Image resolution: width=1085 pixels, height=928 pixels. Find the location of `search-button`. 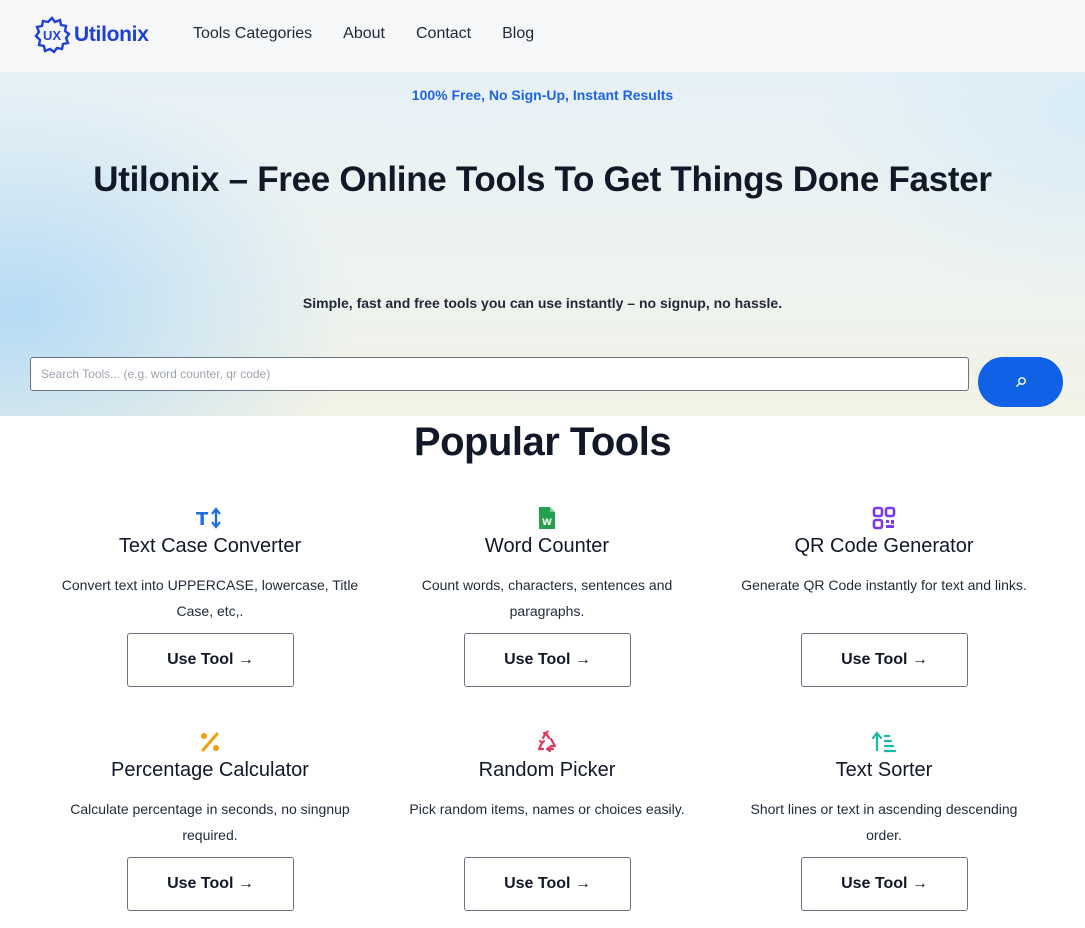

search-button is located at coordinates (1020, 382).